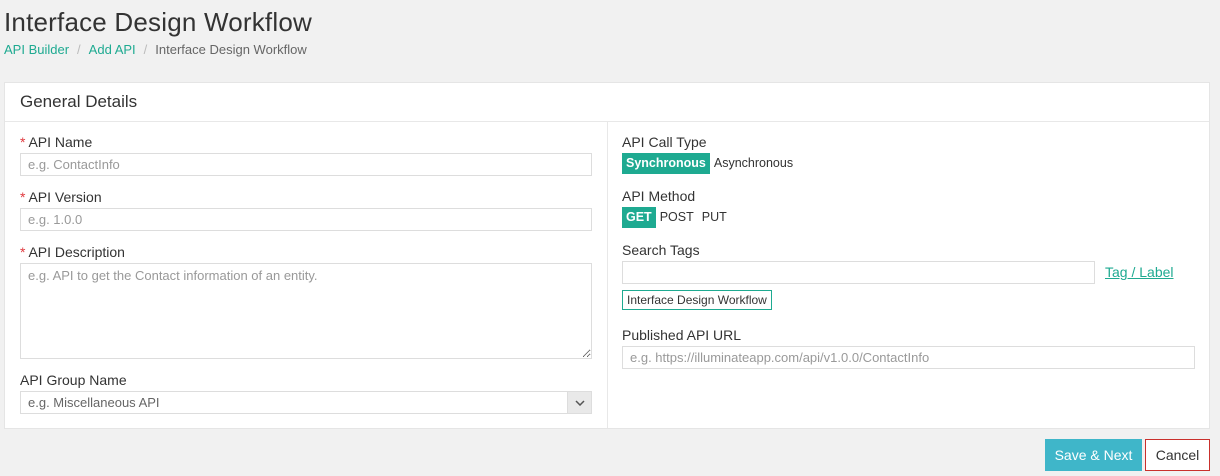 This screenshot has width=1220, height=476. I want to click on api-version-input, so click(306, 219).